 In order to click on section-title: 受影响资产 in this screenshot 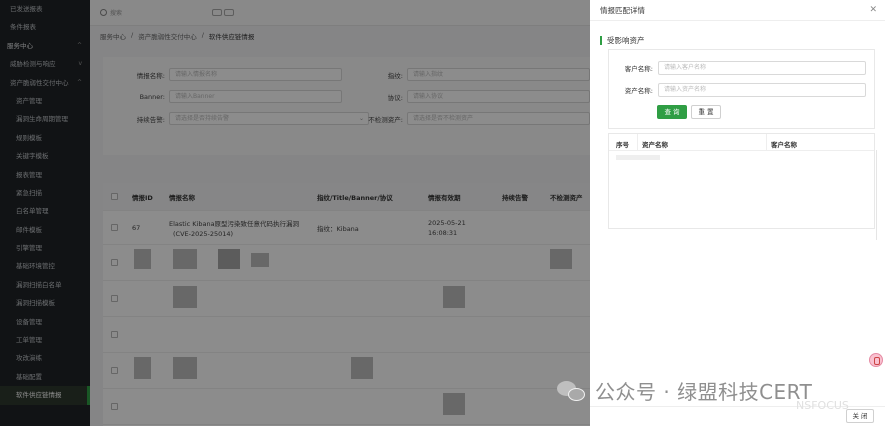, I will do `click(626, 40)`.